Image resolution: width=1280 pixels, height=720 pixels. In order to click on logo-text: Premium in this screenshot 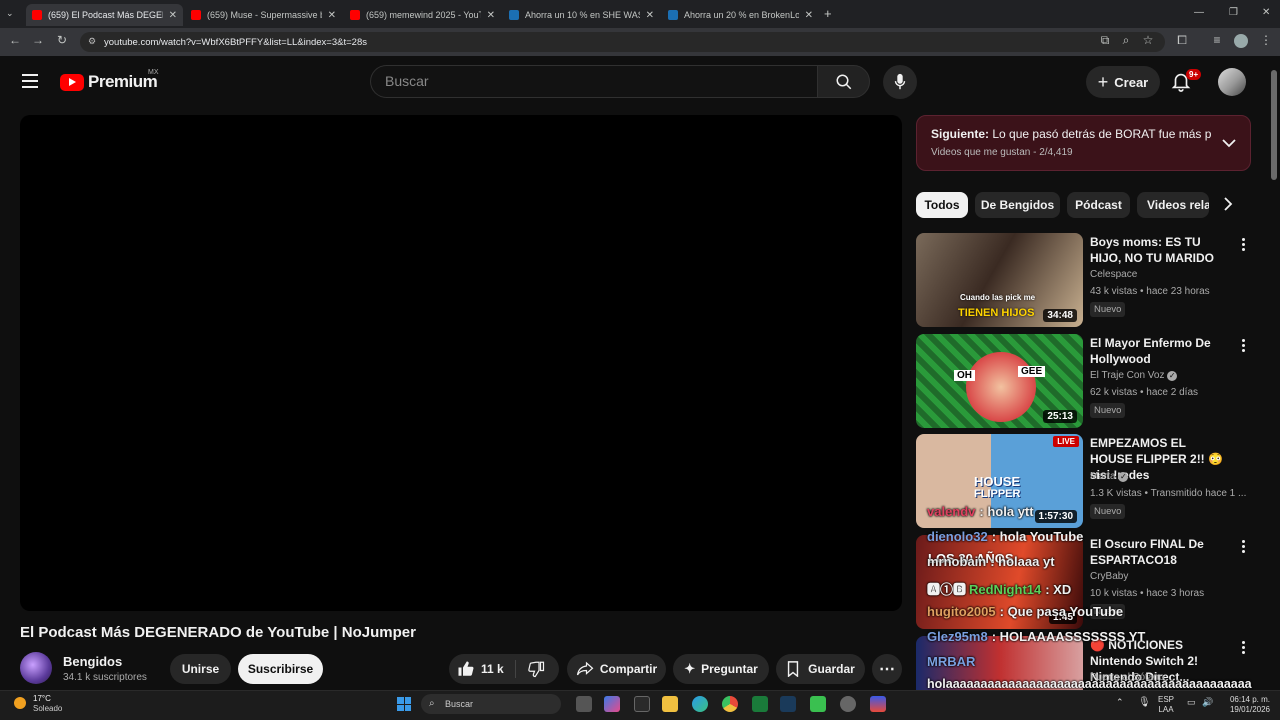, I will do `click(123, 81)`.